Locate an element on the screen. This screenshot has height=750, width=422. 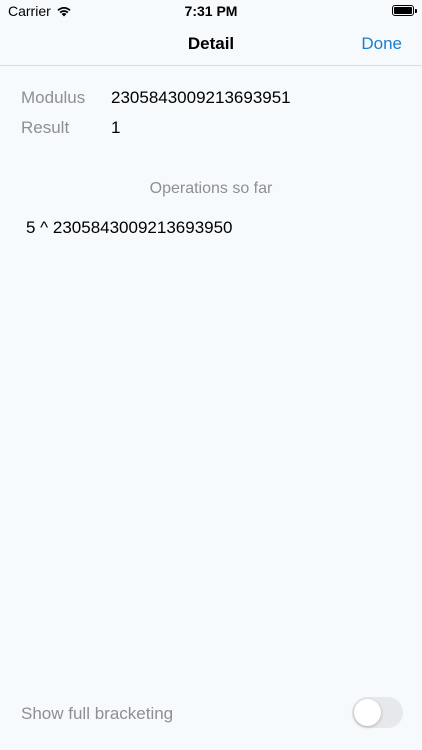
operation-item: 5 ^ 2305843009213693950 is located at coordinates (129, 227).